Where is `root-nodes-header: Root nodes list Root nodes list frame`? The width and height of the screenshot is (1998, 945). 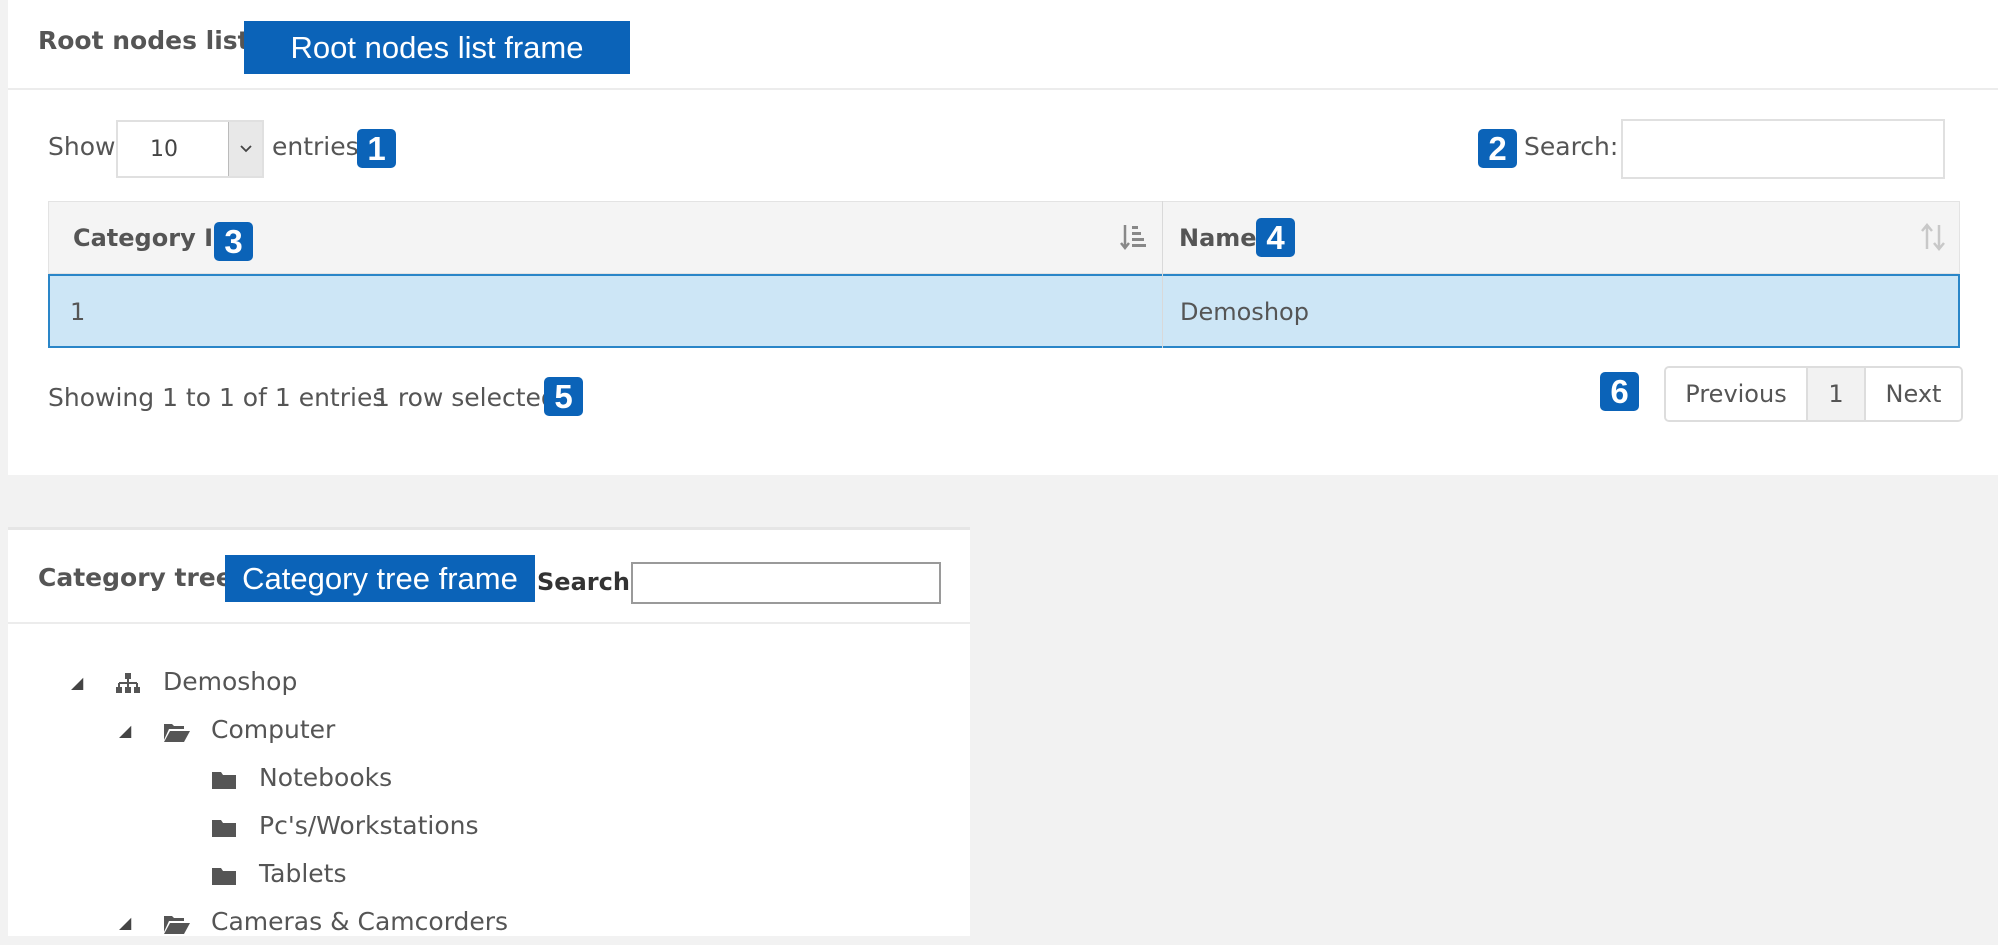 root-nodes-header: Root nodes list Root nodes list frame is located at coordinates (1003, 45).